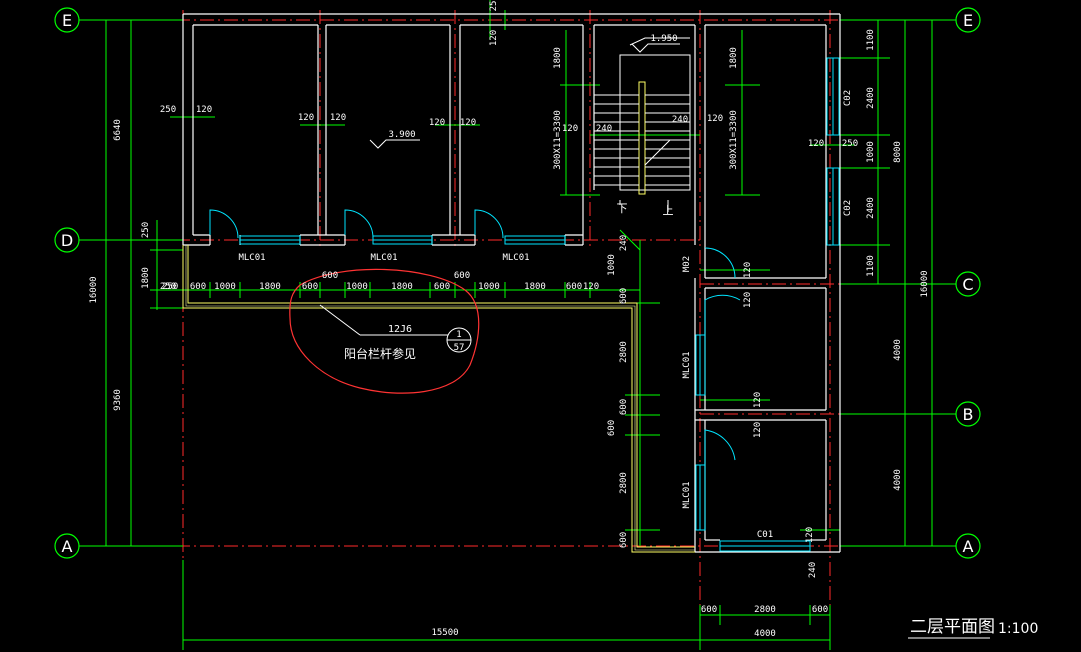  I want to click on dim-16000-right: 16000, so click(925, 283).